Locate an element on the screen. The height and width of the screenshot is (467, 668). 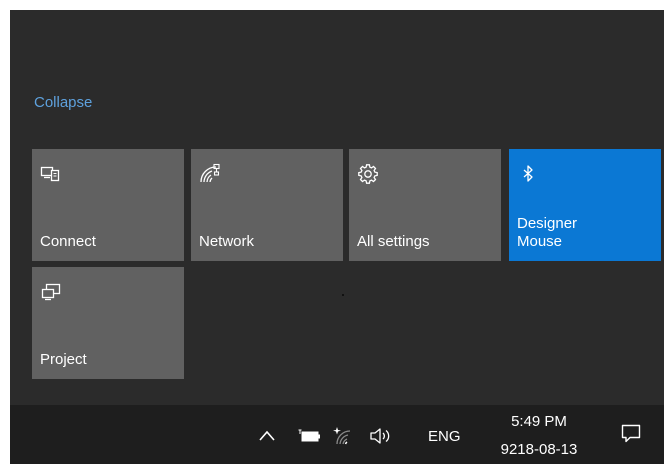
clock: 5:49 PM 9218-08-13 is located at coordinates (539, 436).